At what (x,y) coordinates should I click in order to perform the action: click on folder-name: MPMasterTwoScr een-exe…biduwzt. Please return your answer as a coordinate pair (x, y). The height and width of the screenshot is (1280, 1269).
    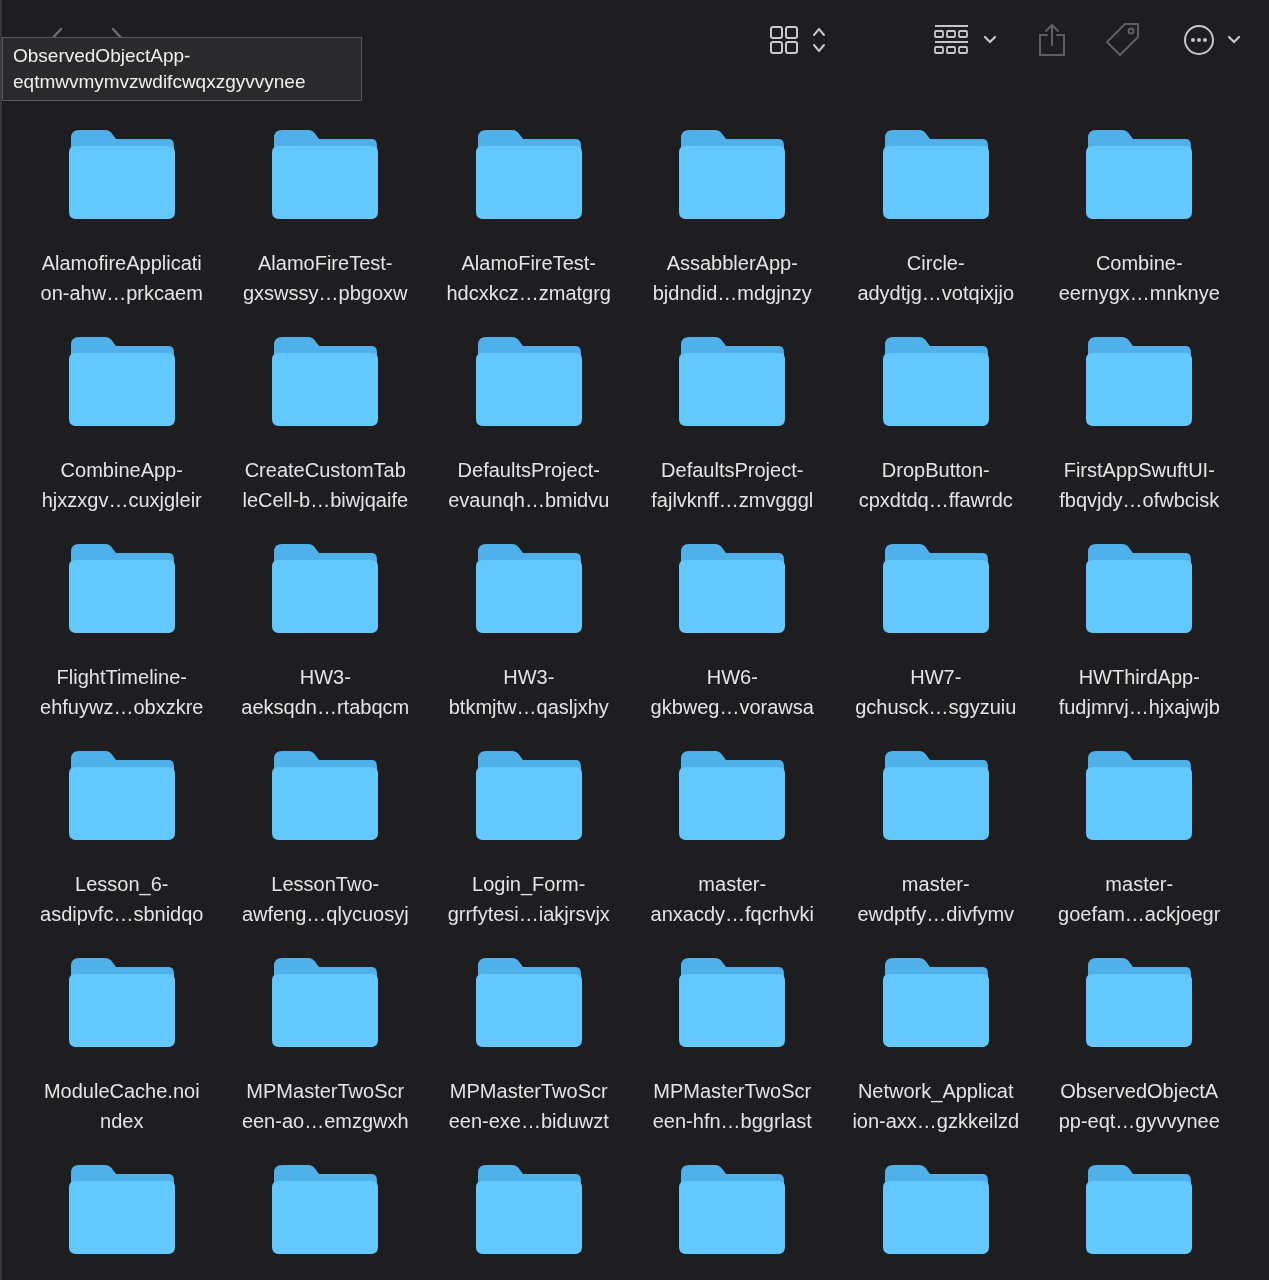
    Looking at the image, I should click on (528, 1106).